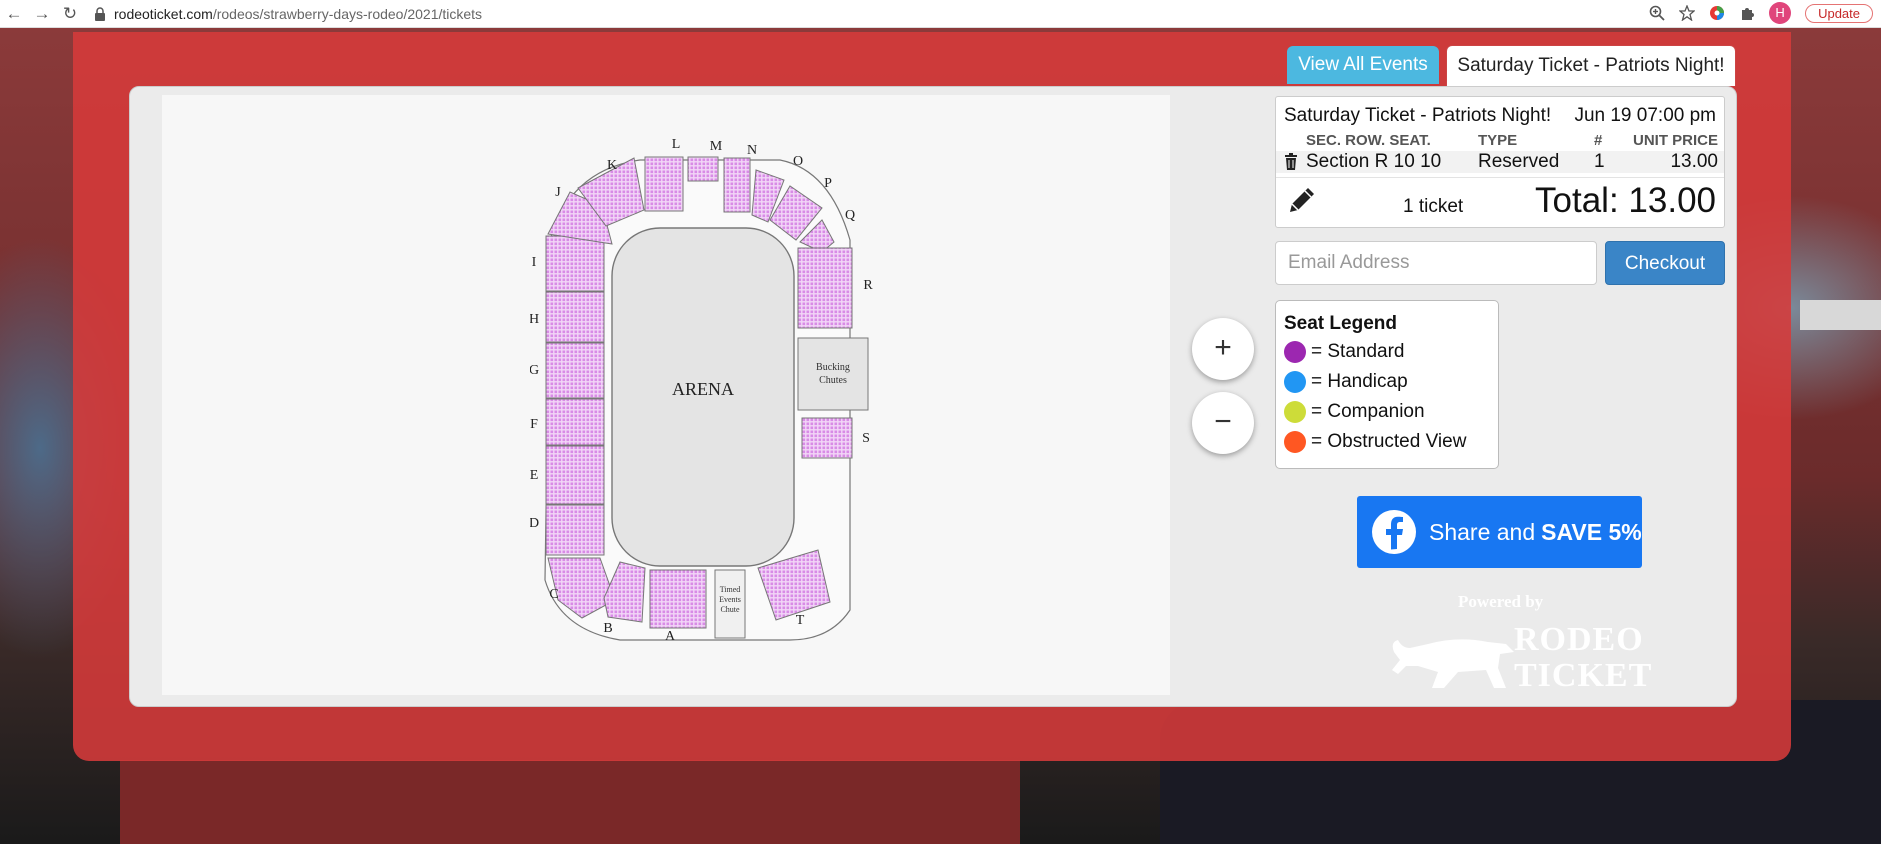 This screenshot has width=1881, height=844. What do you see at coordinates (866, 438) in the screenshot?
I see `section-label-S: S` at bounding box center [866, 438].